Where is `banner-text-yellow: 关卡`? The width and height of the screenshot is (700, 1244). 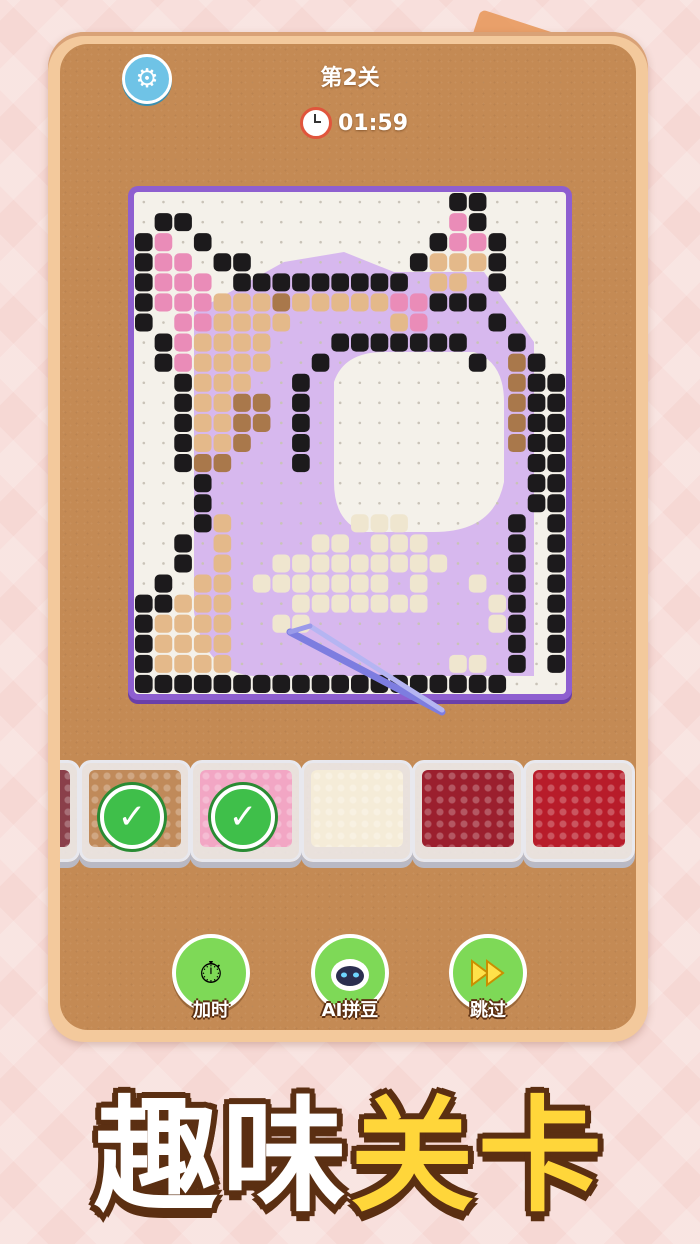
banner-text-yellow: 关卡 is located at coordinates (478, 1157).